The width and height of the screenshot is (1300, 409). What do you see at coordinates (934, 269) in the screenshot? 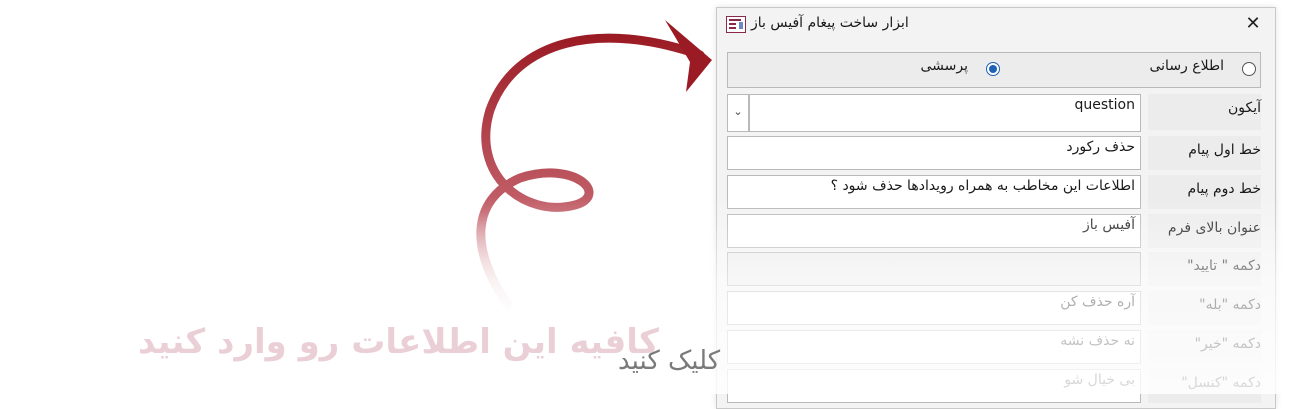
I see `ok-button-input` at bounding box center [934, 269].